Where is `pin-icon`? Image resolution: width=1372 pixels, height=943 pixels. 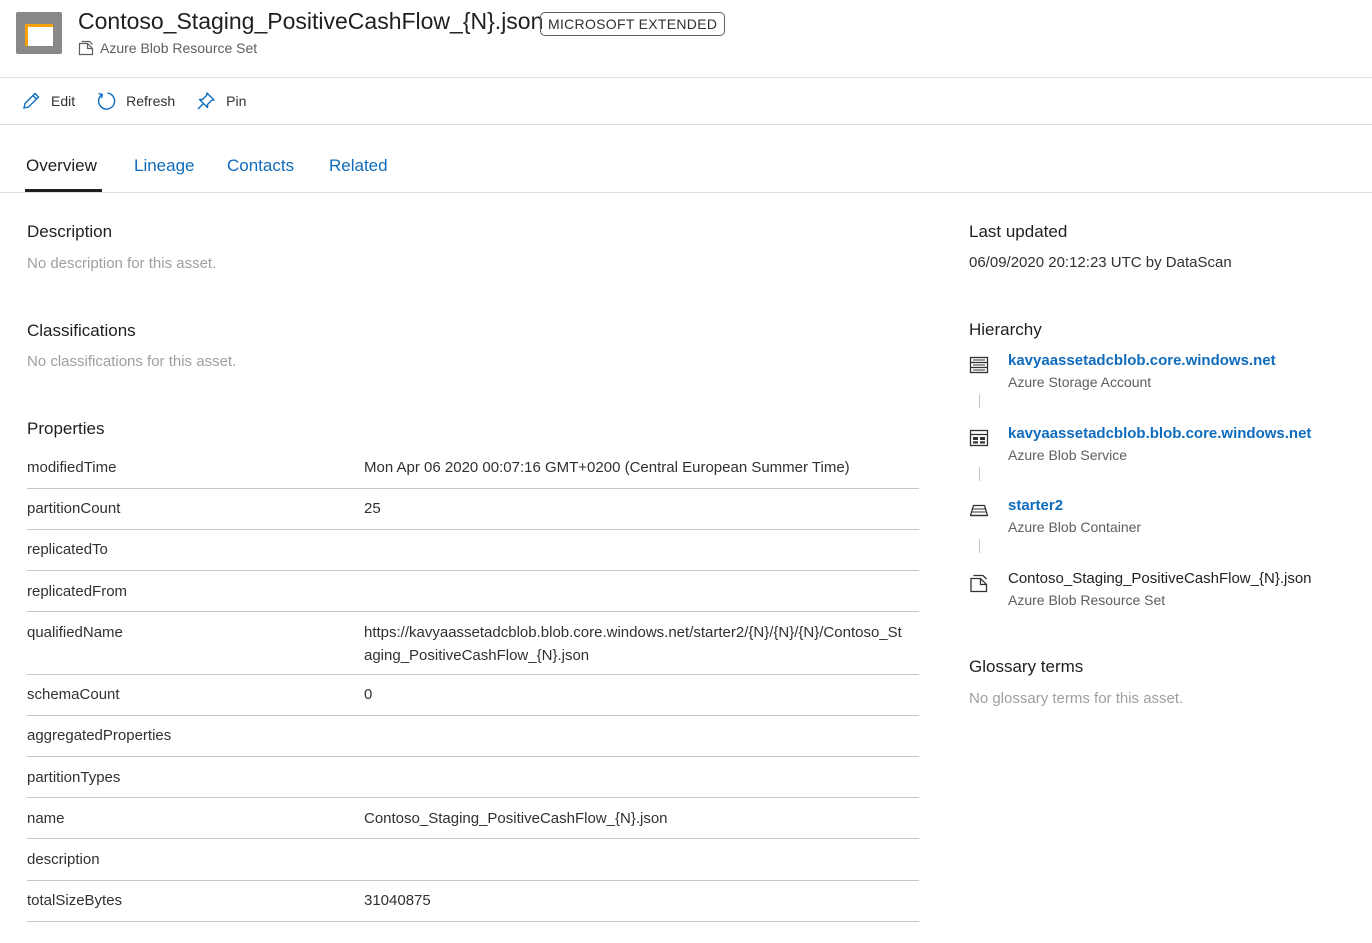
pin-icon is located at coordinates (206, 101).